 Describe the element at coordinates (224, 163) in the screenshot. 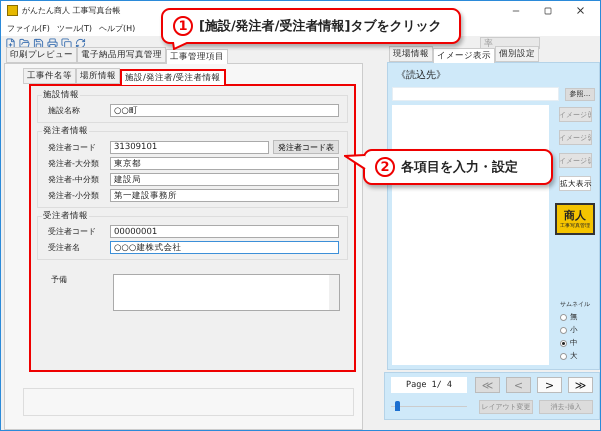

I see `input-field: 東京都` at that location.